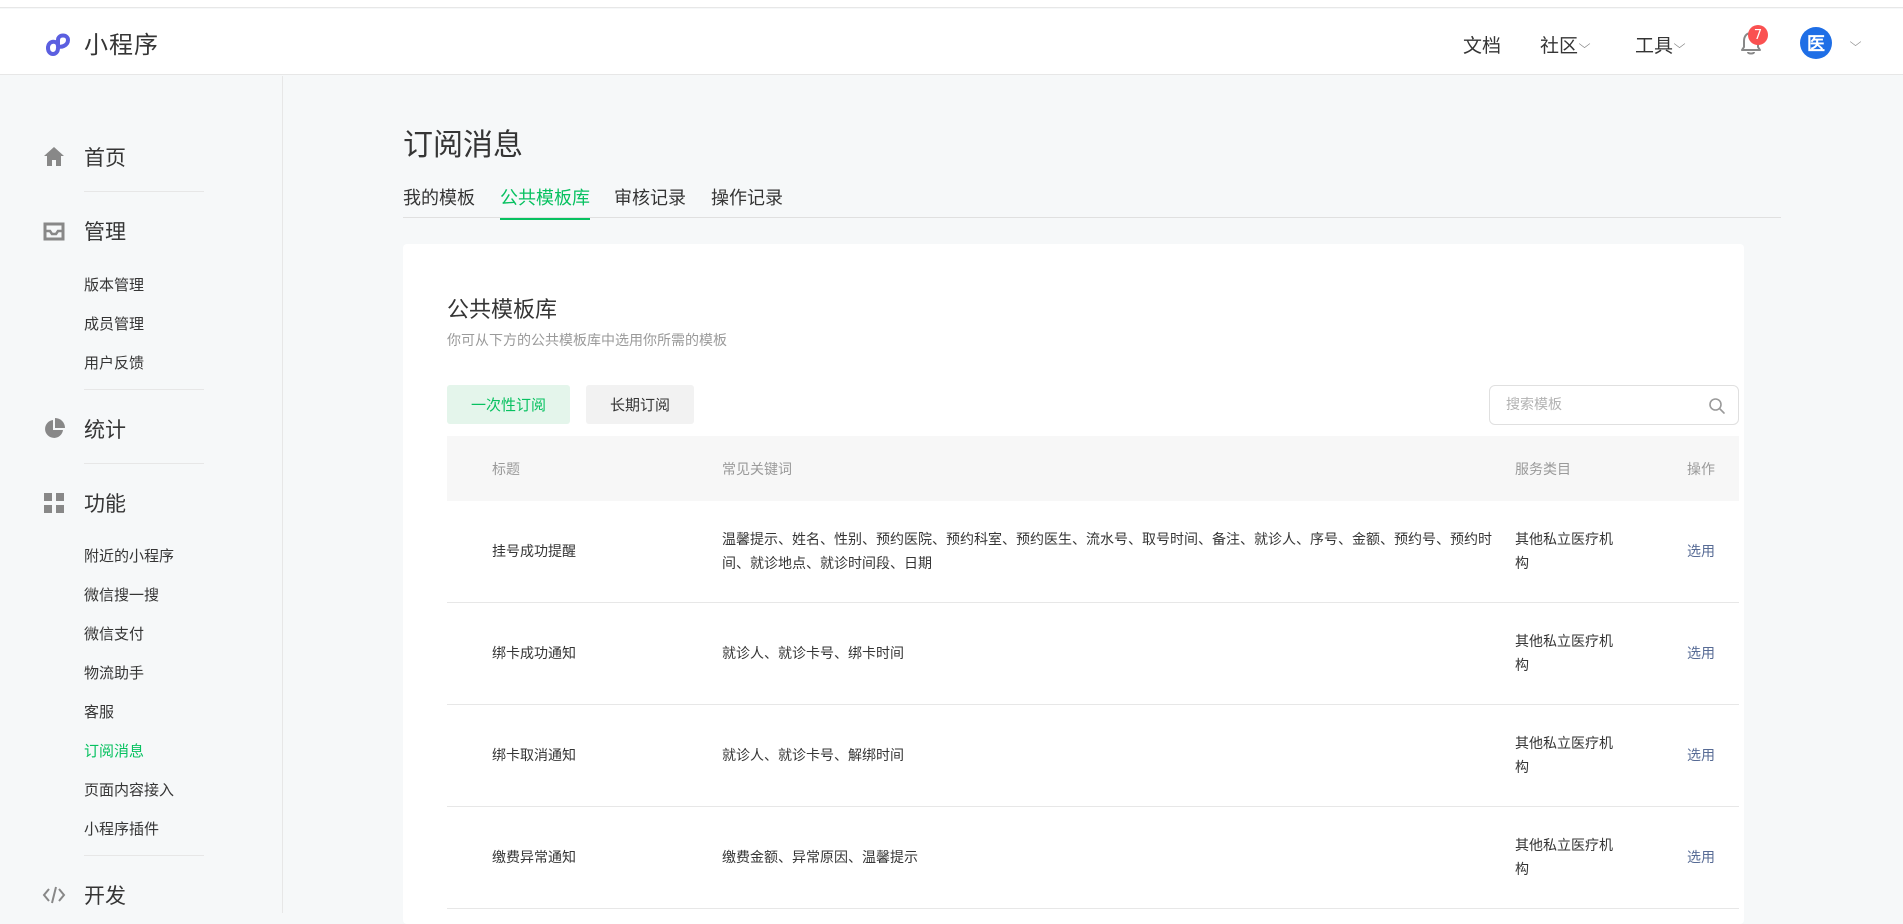  I want to click on inbox-icon, so click(54, 231).